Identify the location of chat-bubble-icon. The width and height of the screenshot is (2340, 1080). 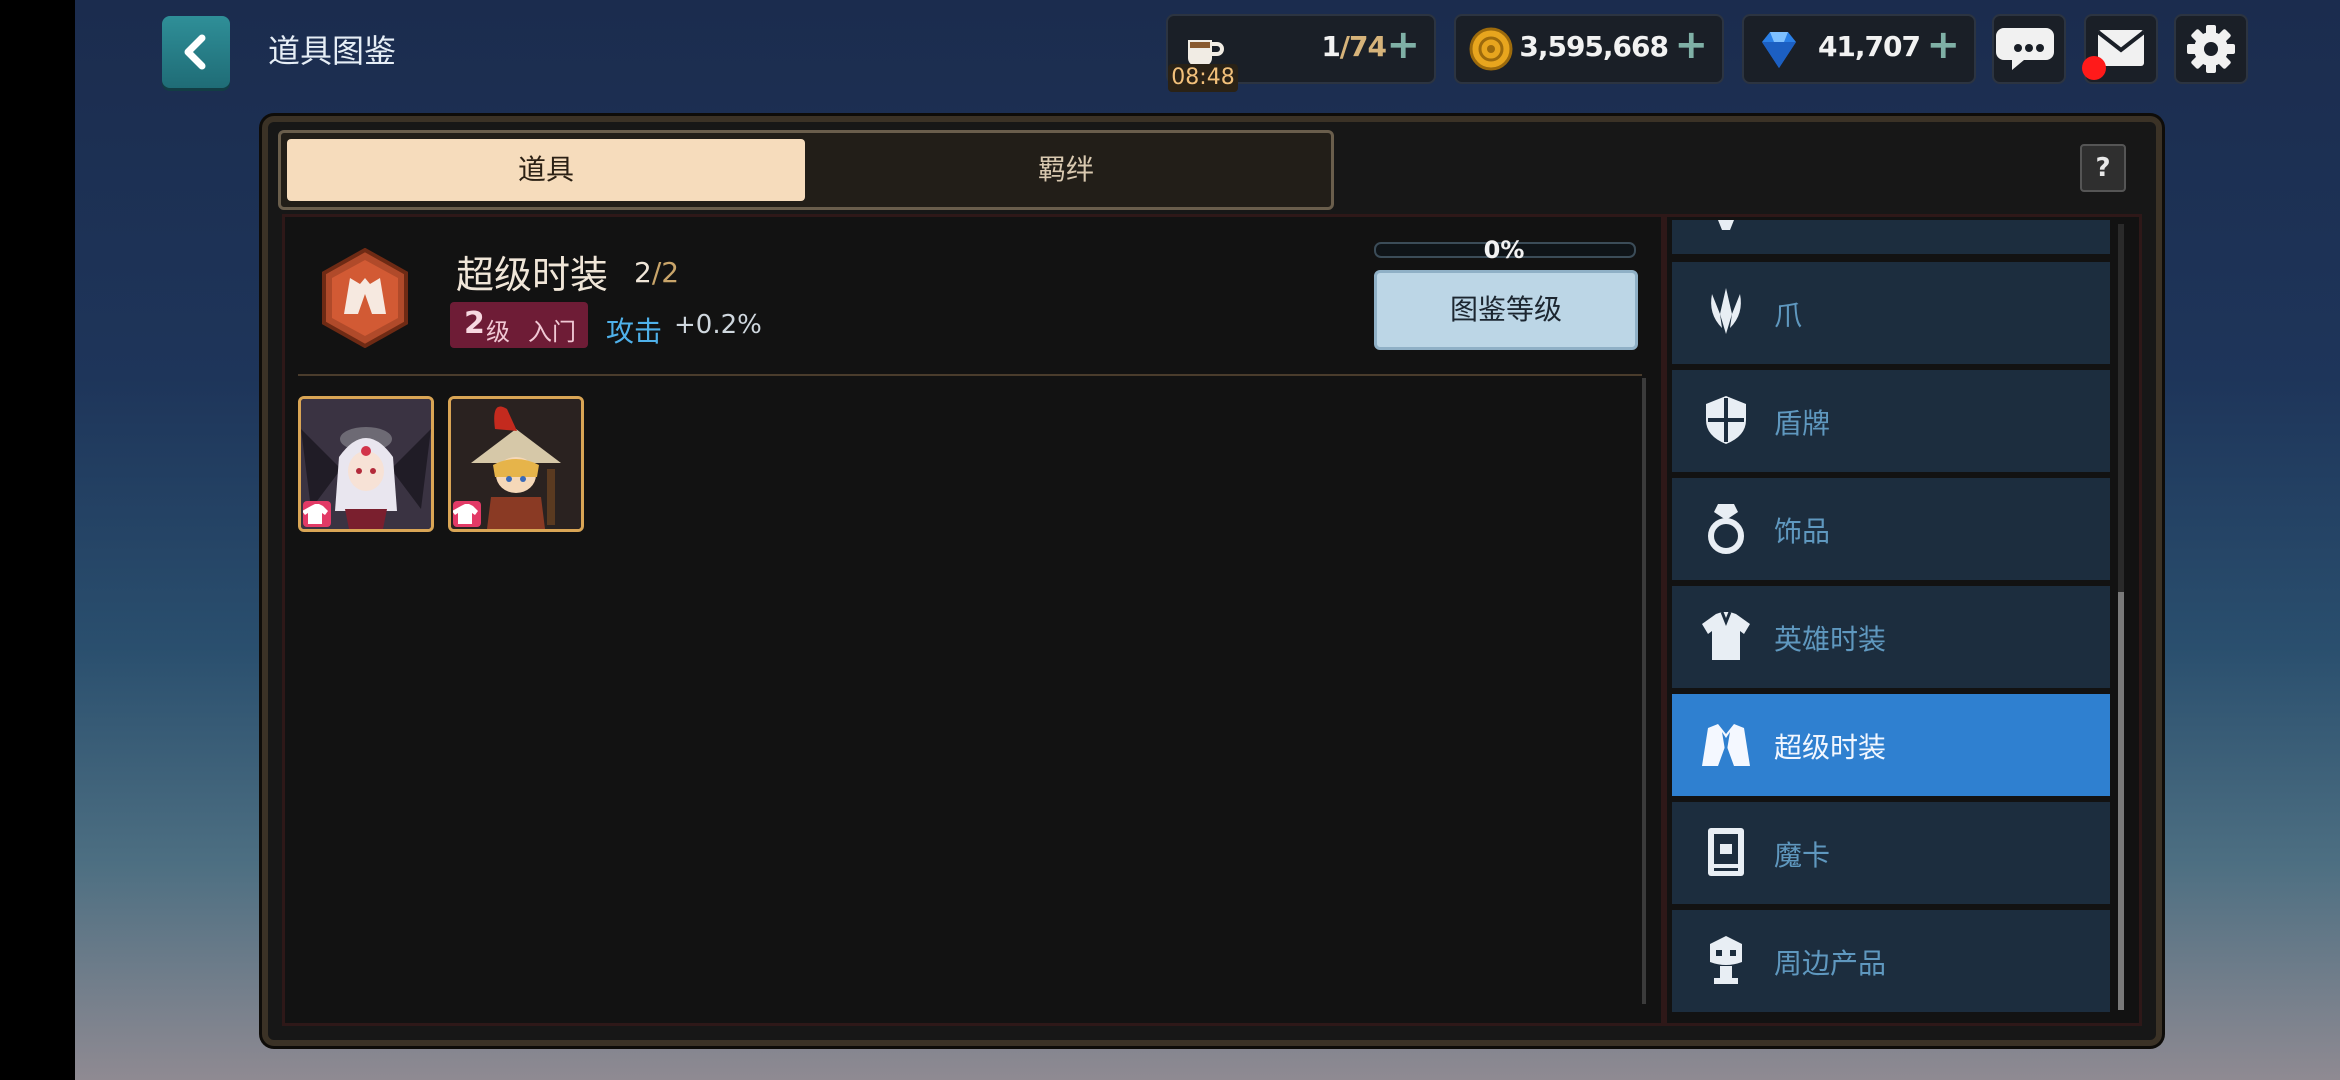
(2025, 49).